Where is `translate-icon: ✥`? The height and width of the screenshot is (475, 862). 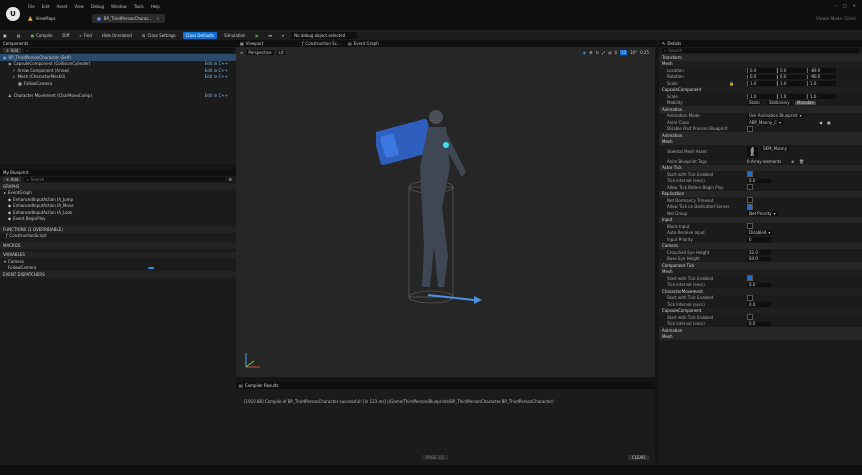 translate-icon: ✥ is located at coordinates (590, 52).